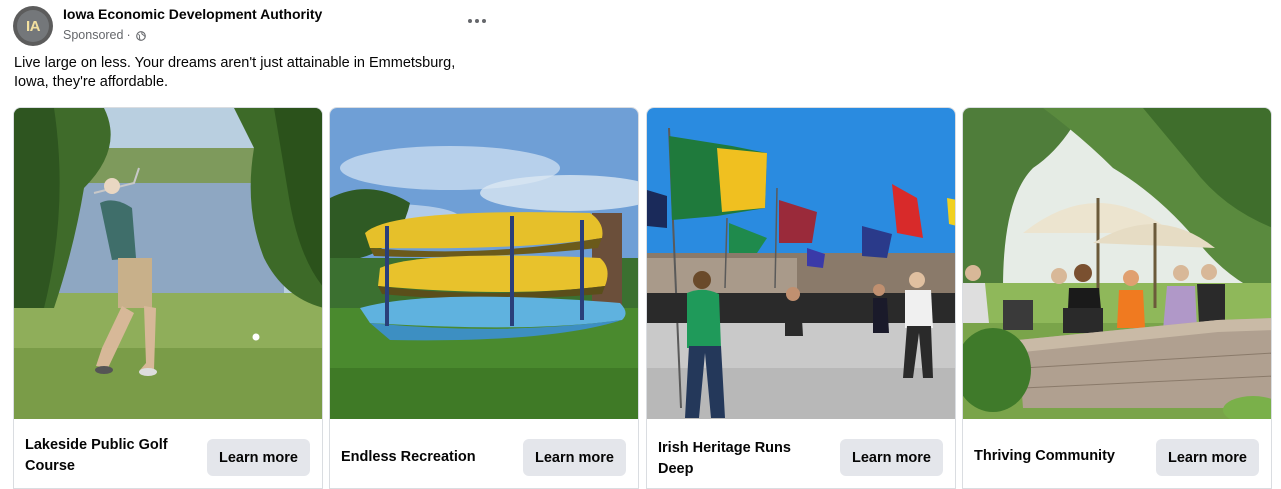 The image size is (1281, 489). Describe the element at coordinates (1059, 456) in the screenshot. I see `card-title: Thriving Community` at that location.